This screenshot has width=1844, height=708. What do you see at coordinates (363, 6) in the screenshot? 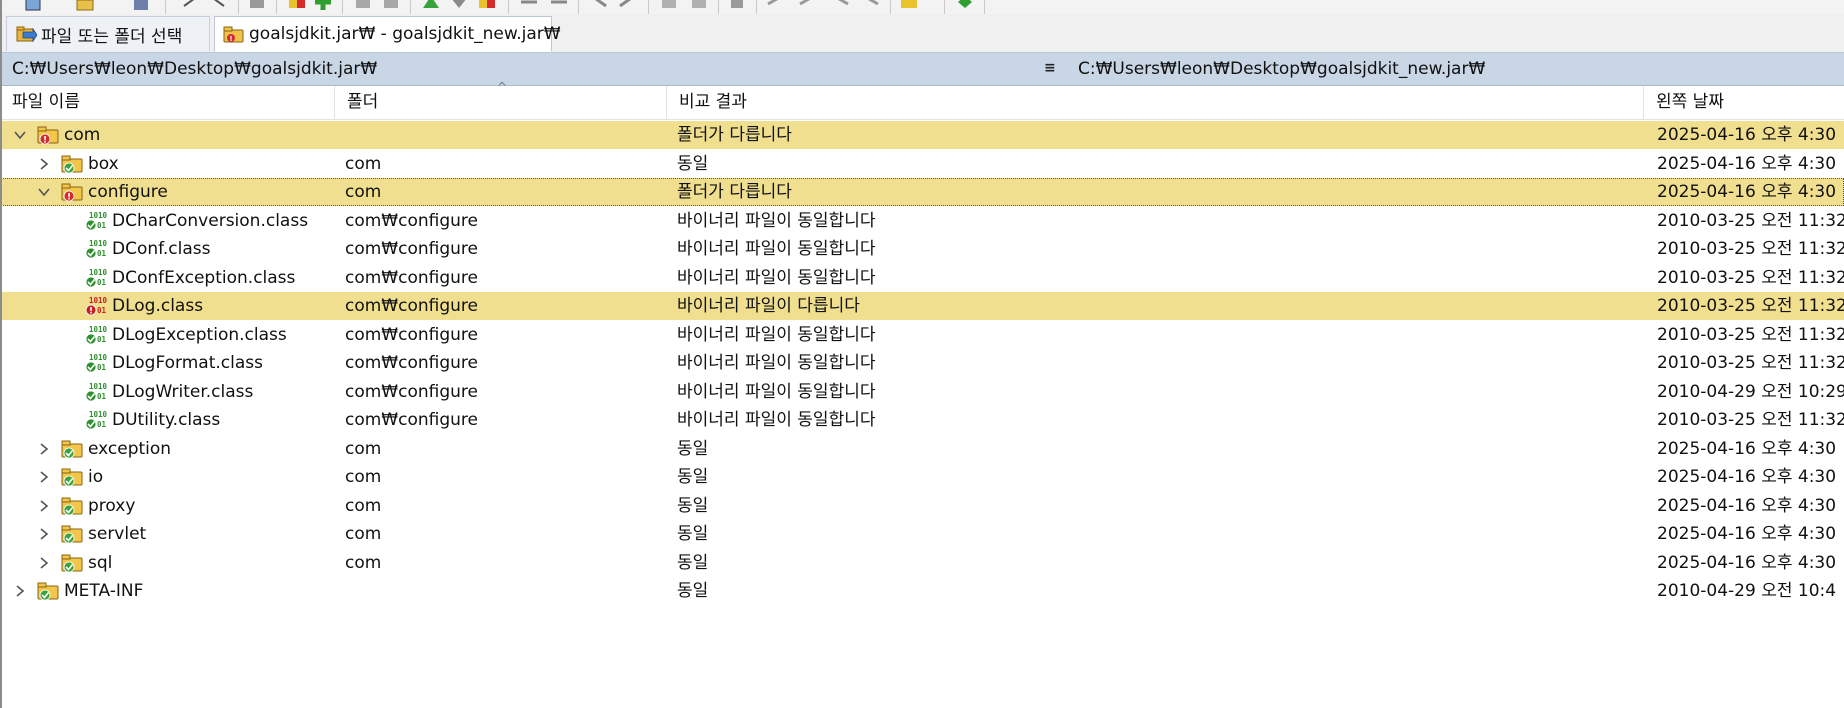
I see `merge-left-icon` at bounding box center [363, 6].